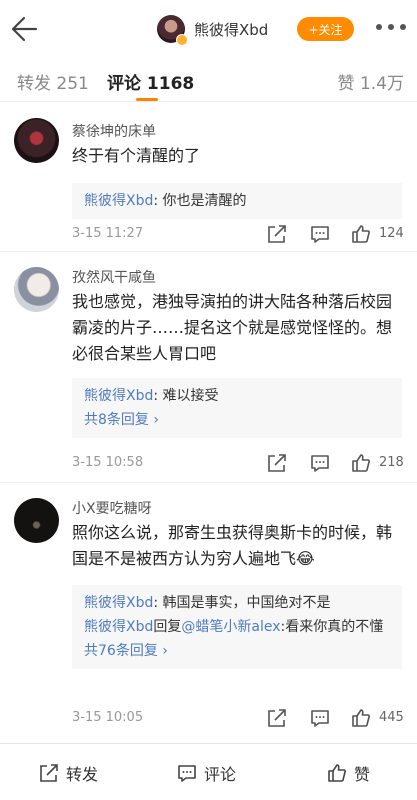  I want to click on comment-meta: 3-15 10:05 445, so click(240, 719).